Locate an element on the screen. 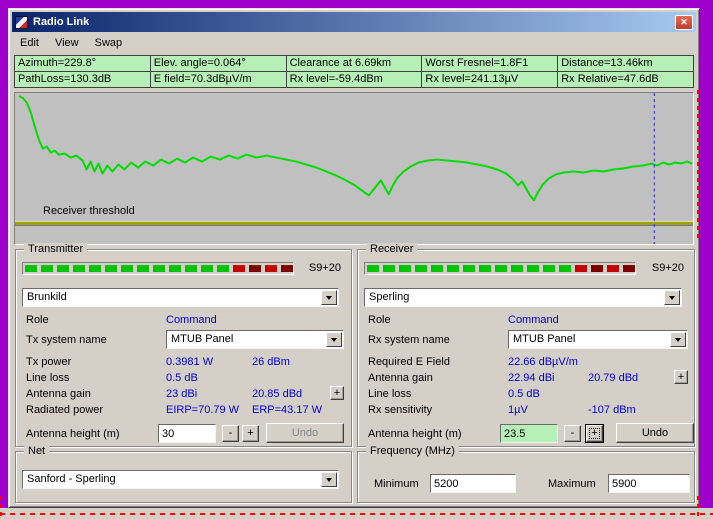 The width and height of the screenshot is (713, 519). rx-signal-reading: S9+20 is located at coordinates (667, 268).